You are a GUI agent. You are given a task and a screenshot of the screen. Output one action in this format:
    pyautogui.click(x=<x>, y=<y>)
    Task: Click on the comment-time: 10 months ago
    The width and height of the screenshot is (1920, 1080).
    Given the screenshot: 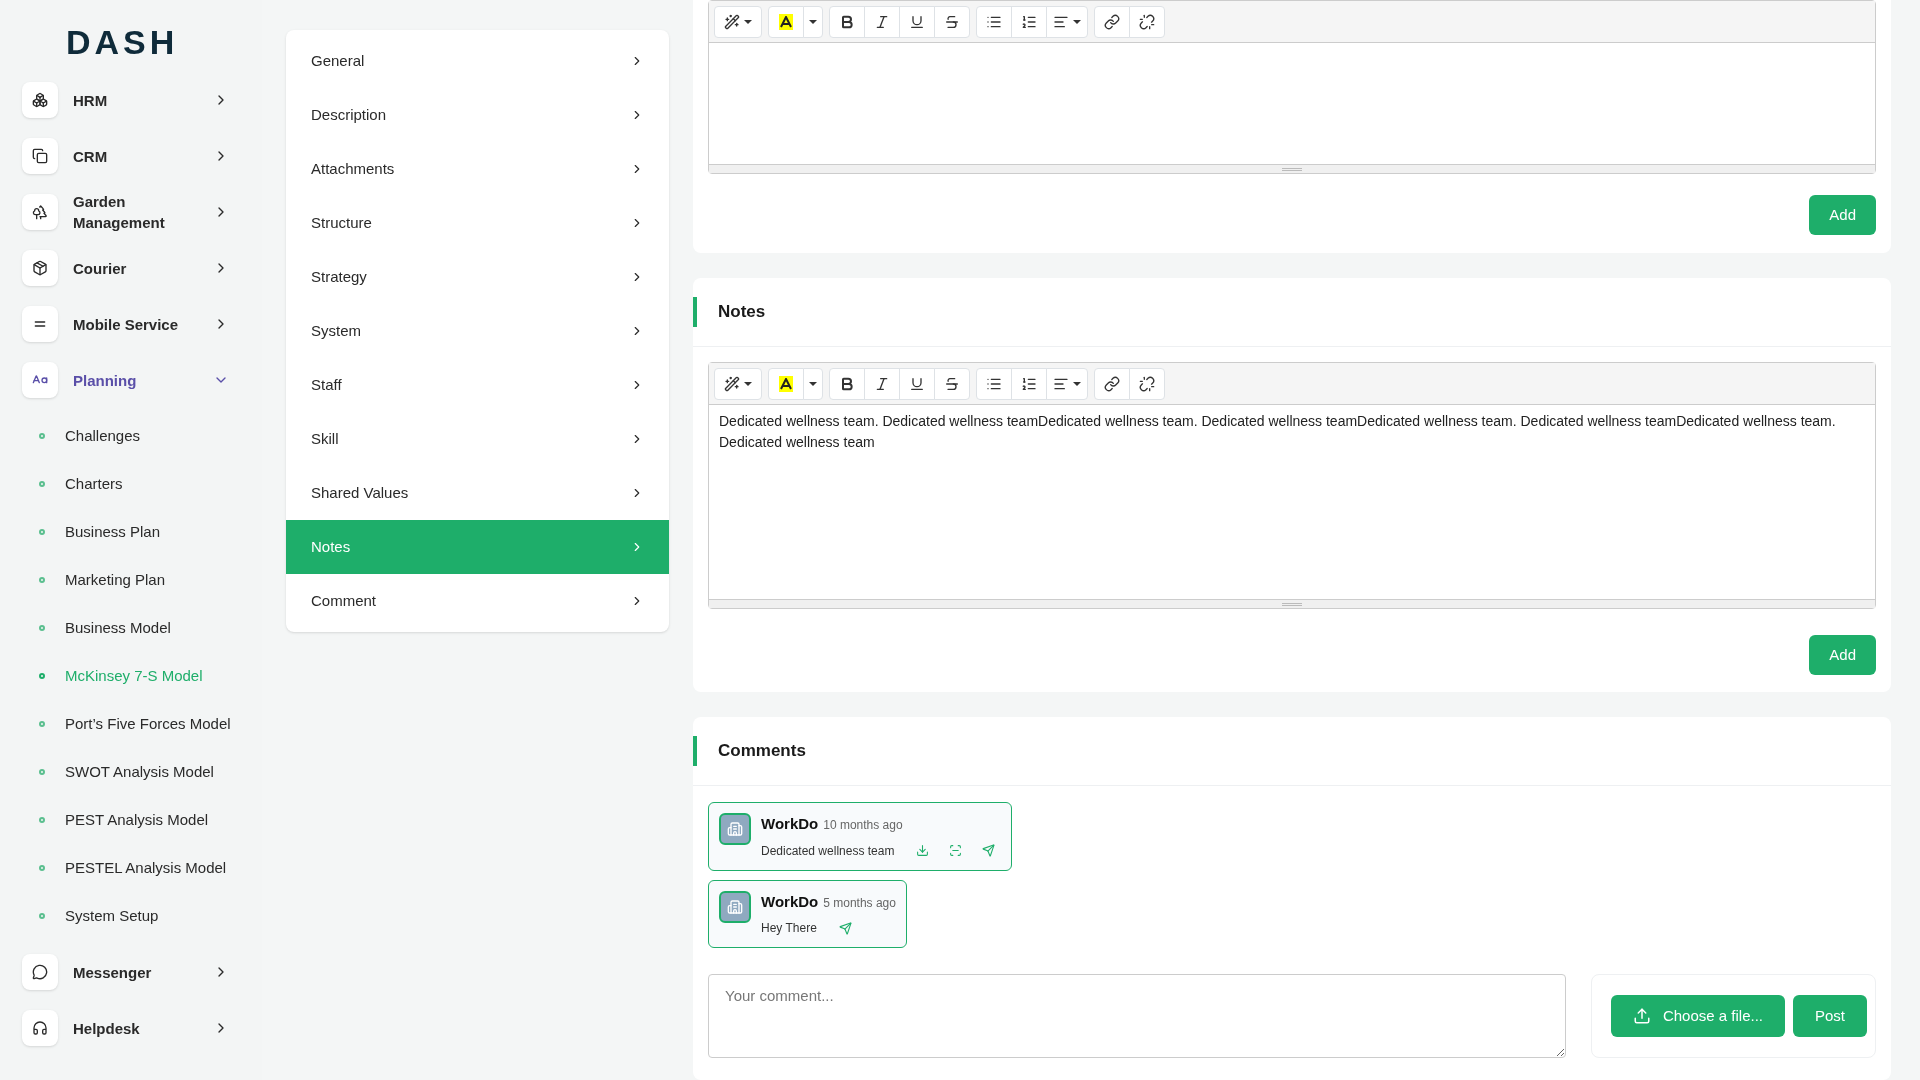 What is the action you would take?
    pyautogui.click(x=863, y=825)
    